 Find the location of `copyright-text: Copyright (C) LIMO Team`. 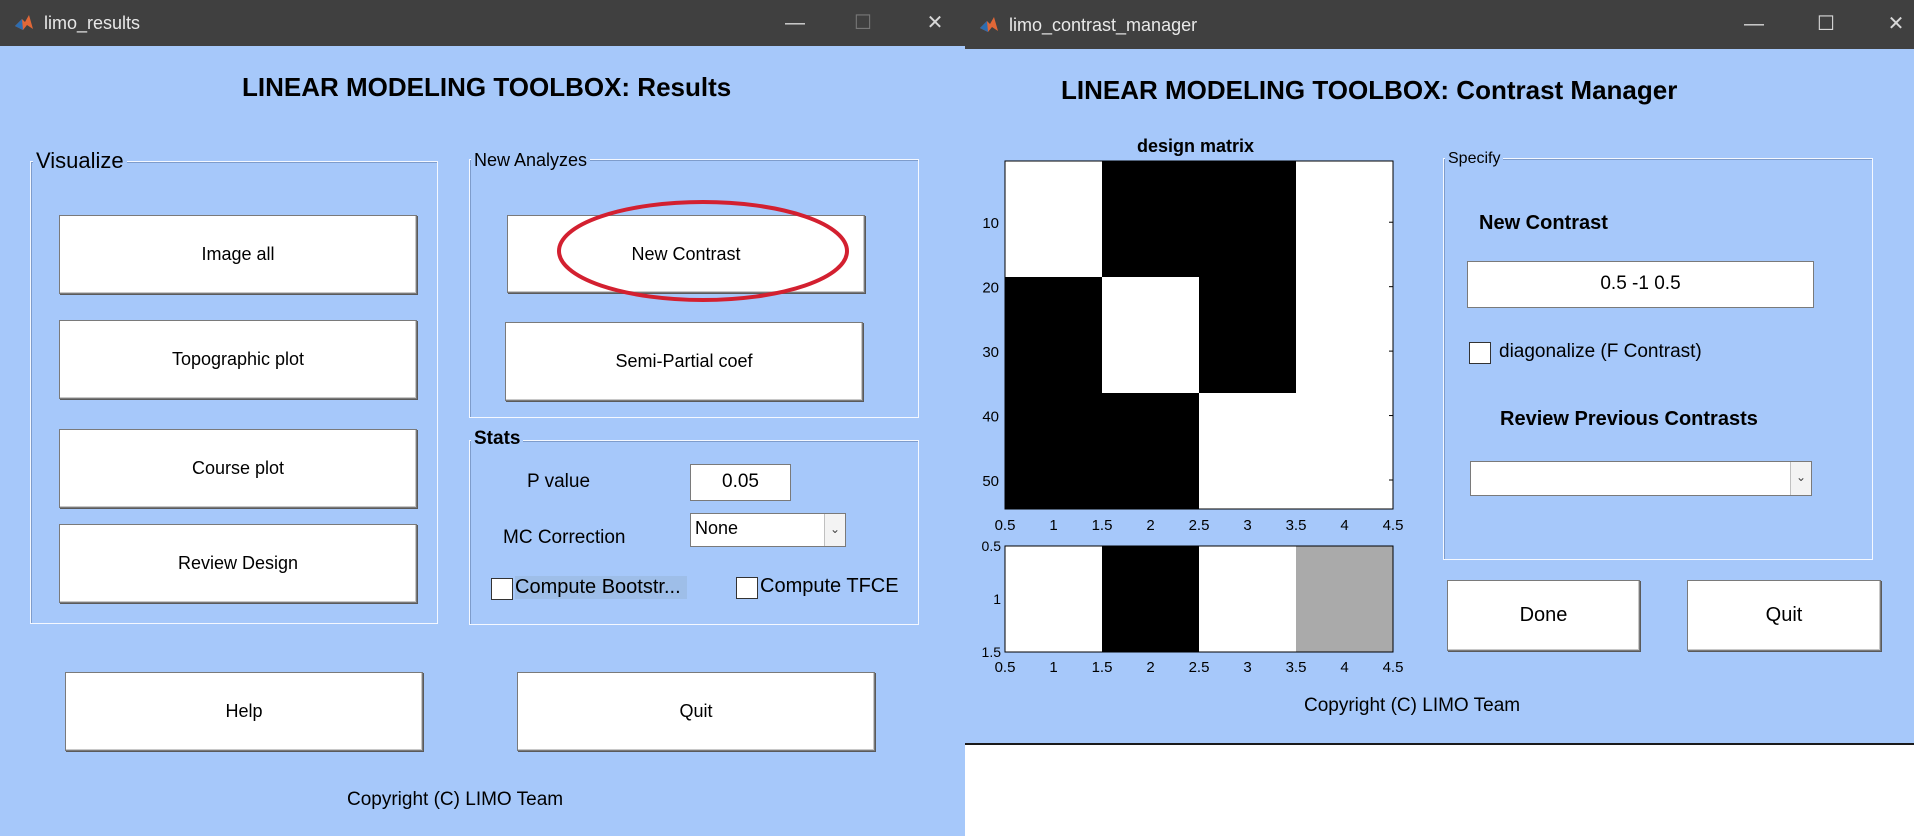

copyright-text: Copyright (C) LIMO Team is located at coordinates (455, 799).